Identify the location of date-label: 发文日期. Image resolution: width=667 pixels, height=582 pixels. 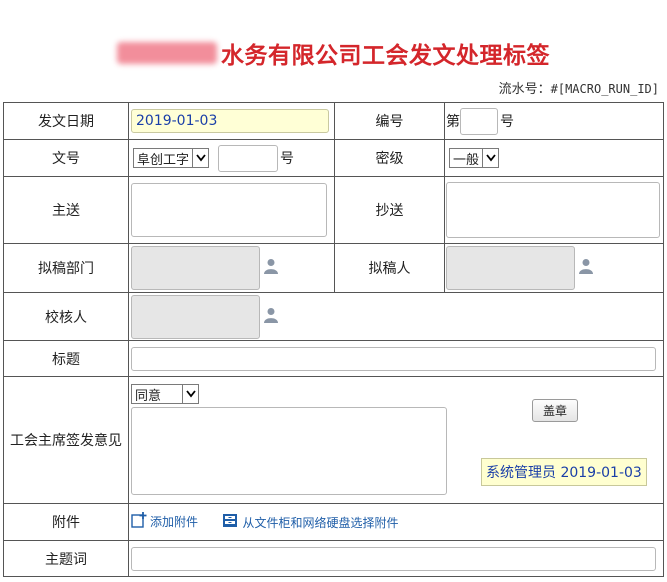
(66, 121).